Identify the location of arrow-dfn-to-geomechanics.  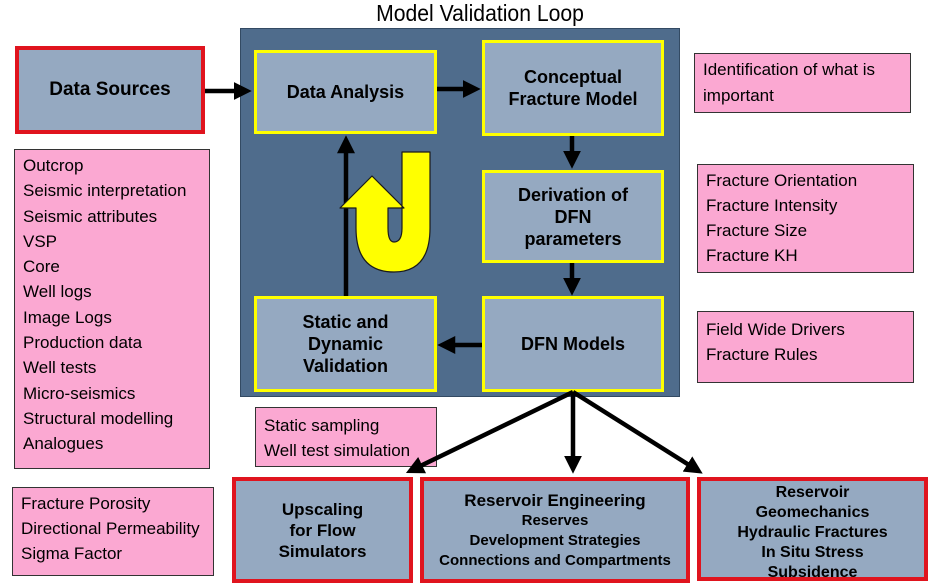
(637, 432).